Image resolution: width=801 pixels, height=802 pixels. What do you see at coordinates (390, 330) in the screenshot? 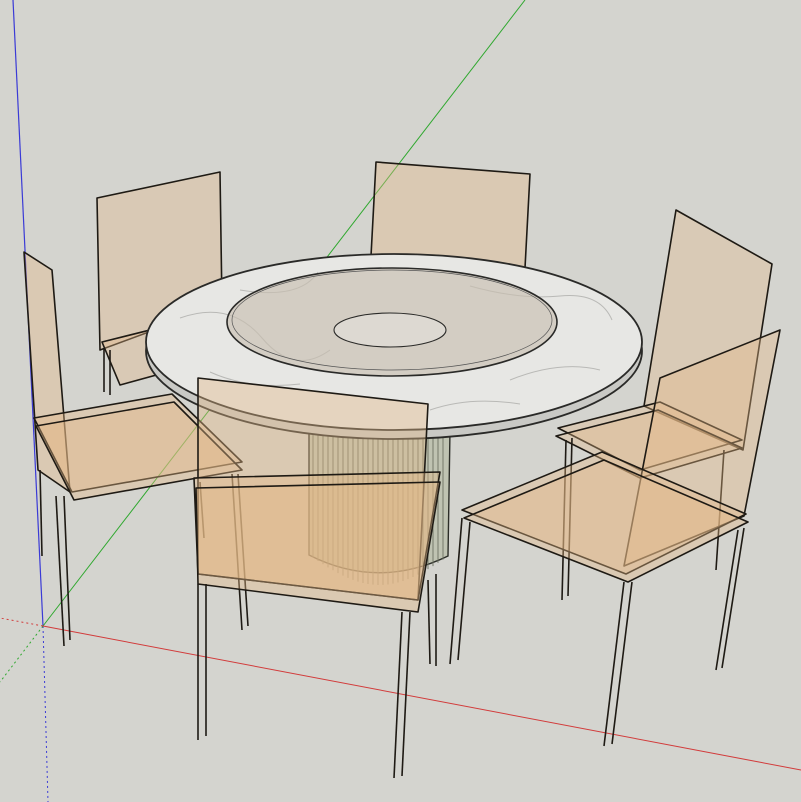
I see `center-disc` at bounding box center [390, 330].